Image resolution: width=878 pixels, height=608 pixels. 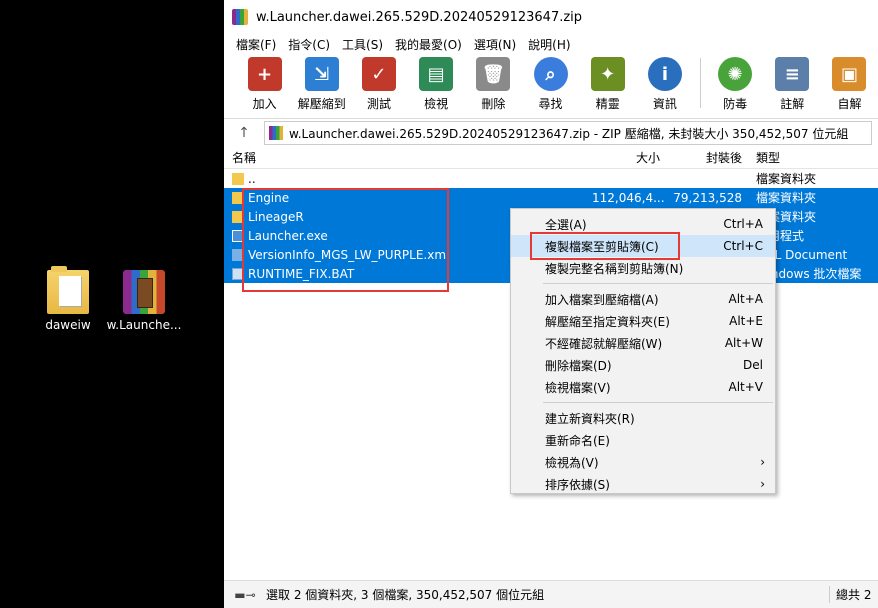 What do you see at coordinates (664, 74) in the screenshot?
I see `info-icon: i` at bounding box center [664, 74].